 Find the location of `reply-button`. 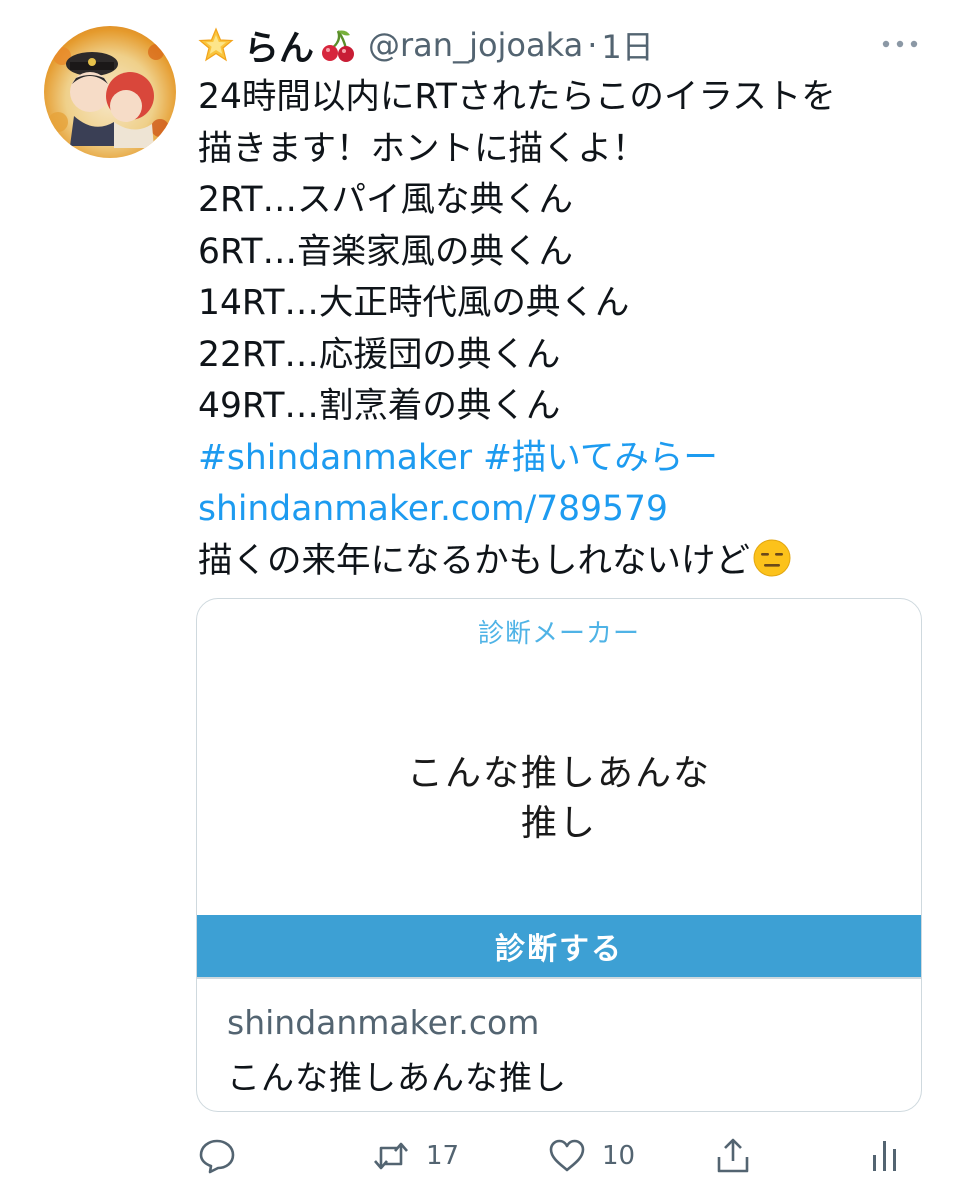

reply-button is located at coordinates (225, 1156).